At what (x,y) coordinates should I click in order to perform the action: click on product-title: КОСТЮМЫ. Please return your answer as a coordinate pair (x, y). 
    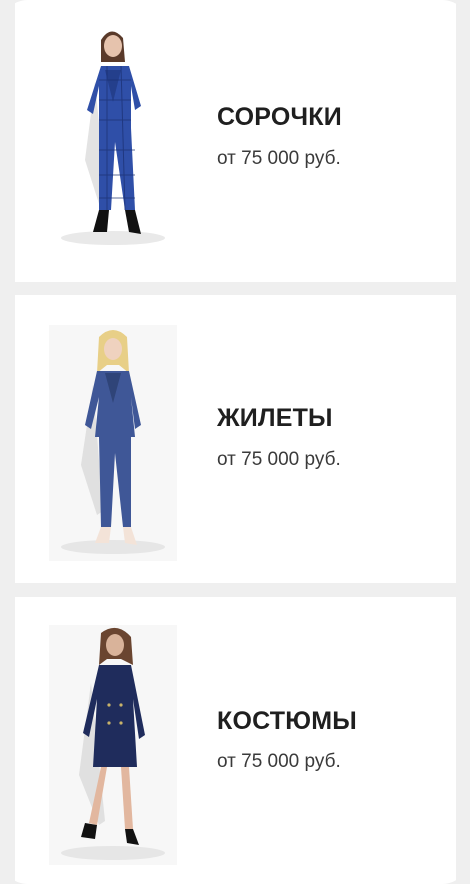
    Looking at the image, I should click on (287, 721).